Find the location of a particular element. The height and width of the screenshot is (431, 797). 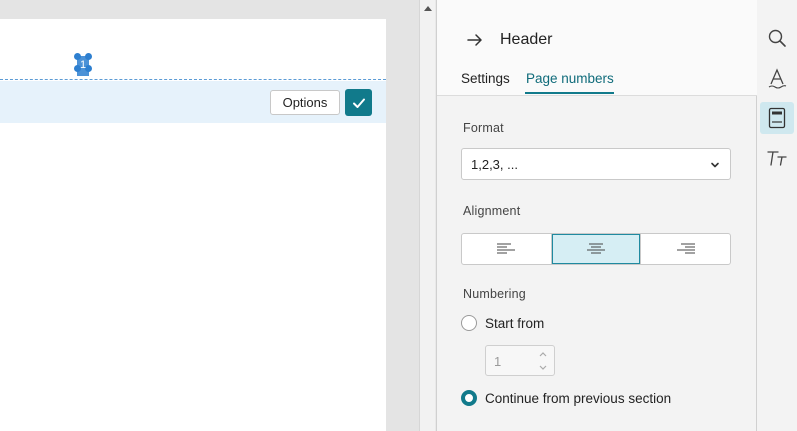

continue-radio is located at coordinates (469, 398).